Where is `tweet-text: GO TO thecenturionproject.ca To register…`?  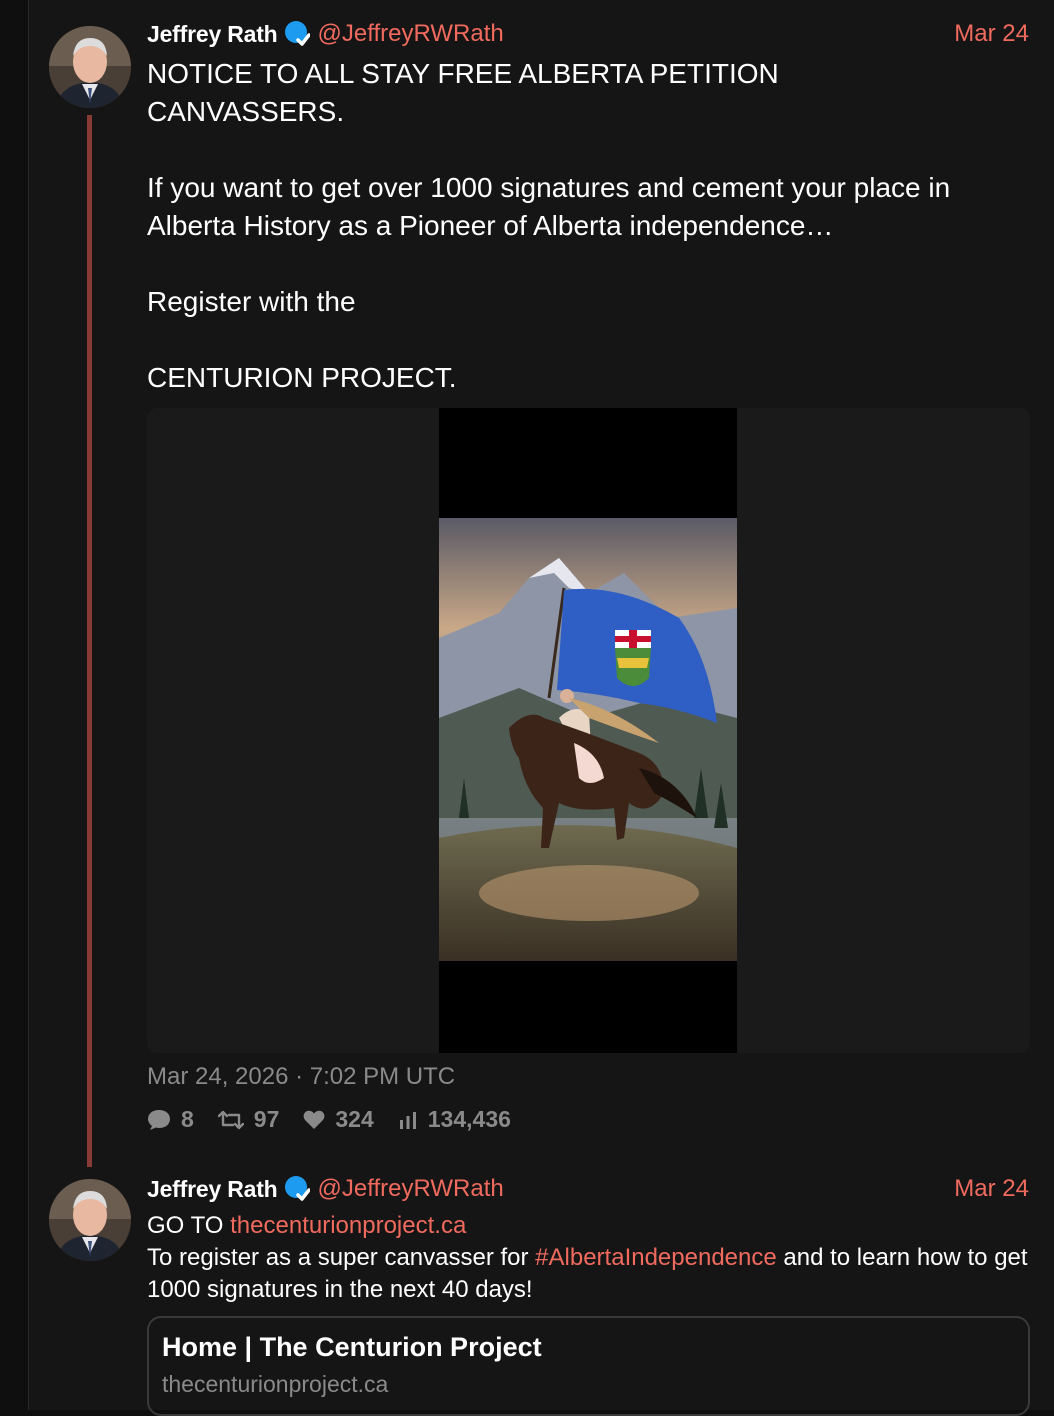
tweet-text: GO TO thecenturionproject.ca To register… is located at coordinates (588, 1258).